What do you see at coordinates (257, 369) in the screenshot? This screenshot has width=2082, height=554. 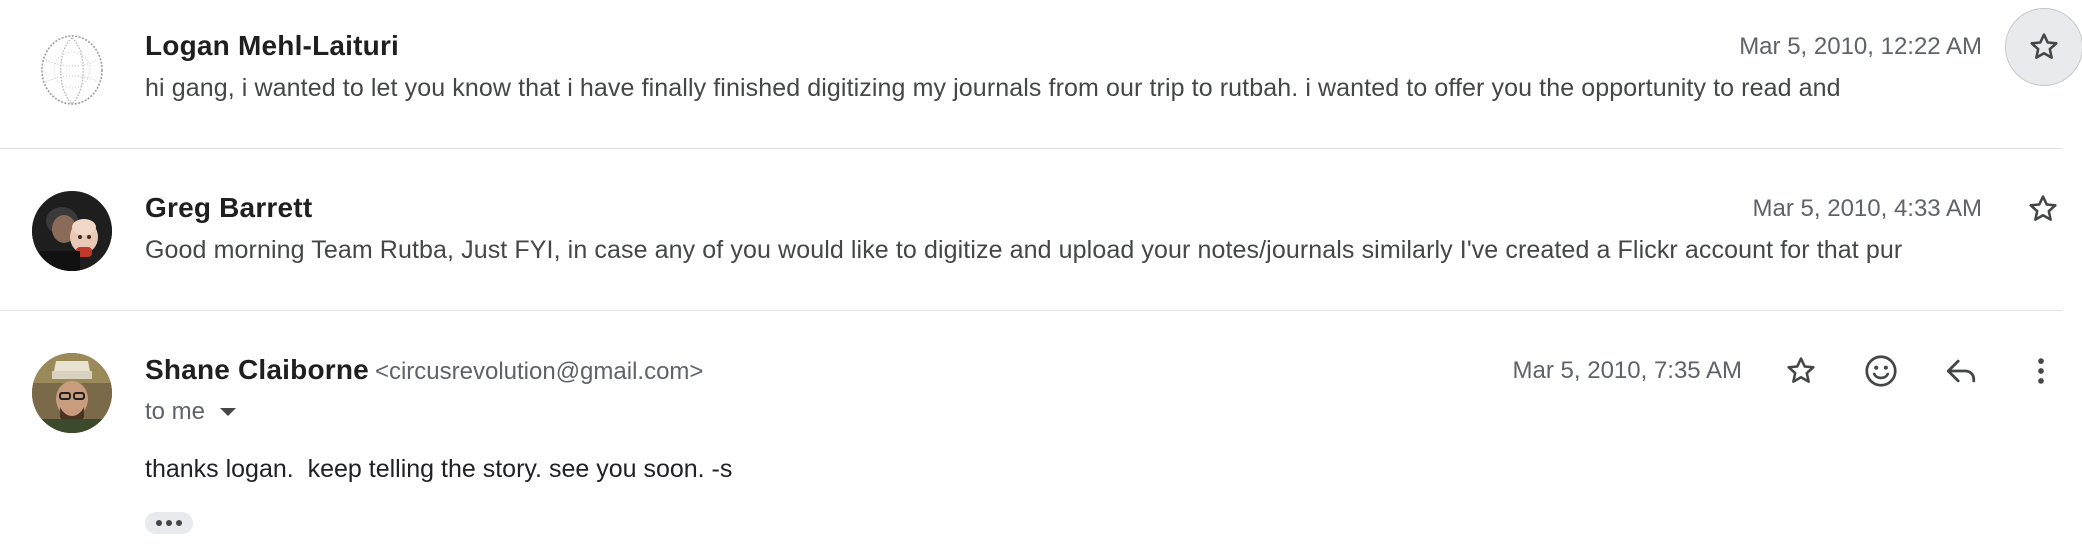 I see `sender-name-text: Shane Claiborne` at bounding box center [257, 369].